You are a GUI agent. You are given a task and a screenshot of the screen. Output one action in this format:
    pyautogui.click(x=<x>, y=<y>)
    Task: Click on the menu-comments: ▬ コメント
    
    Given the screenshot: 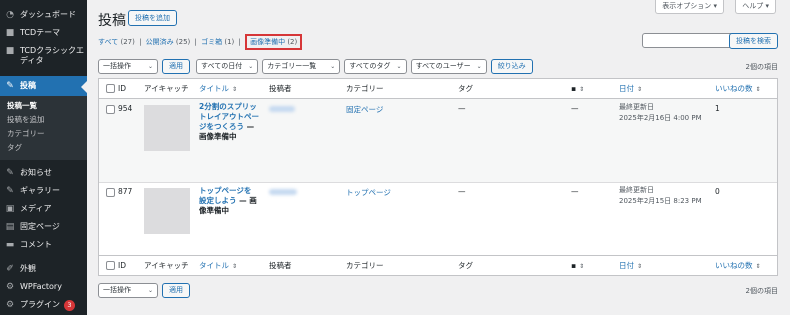 What is the action you would take?
    pyautogui.click(x=43, y=245)
    